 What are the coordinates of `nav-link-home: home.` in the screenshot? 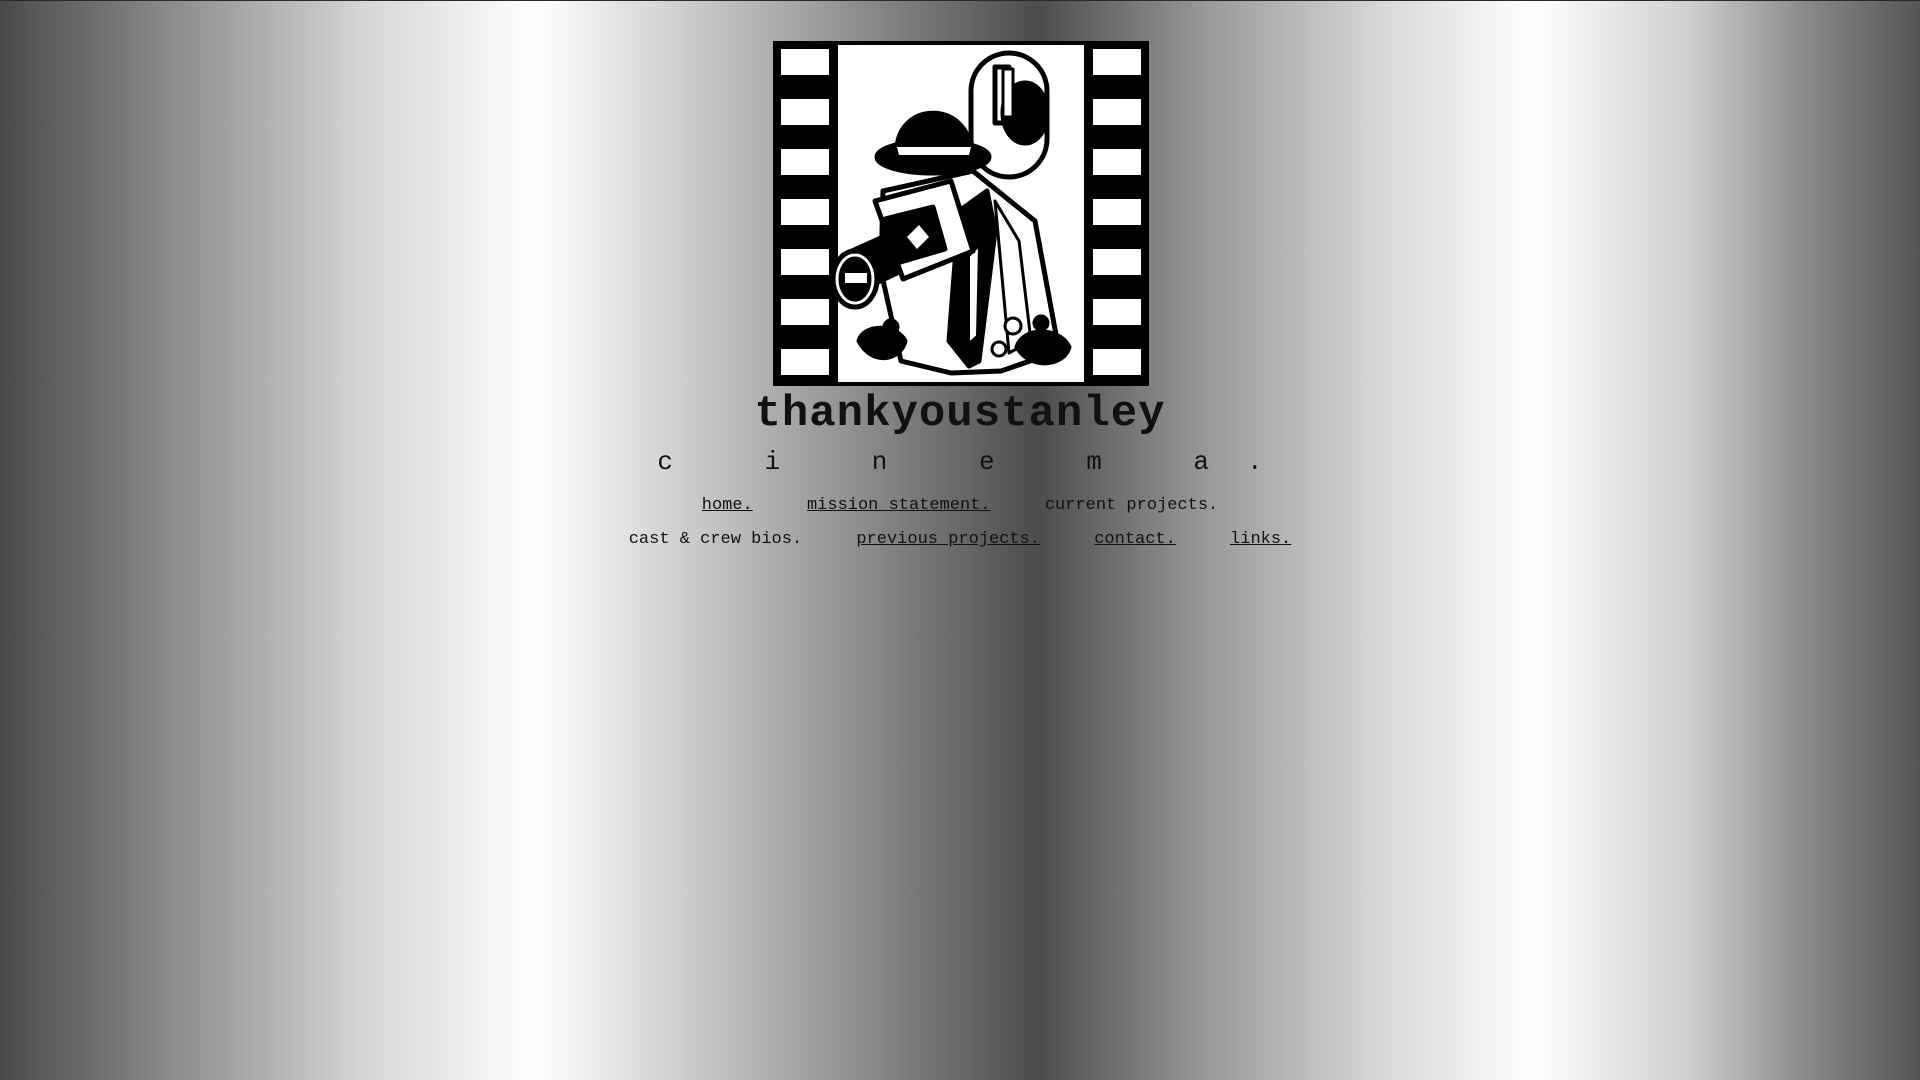 It's located at (727, 506).